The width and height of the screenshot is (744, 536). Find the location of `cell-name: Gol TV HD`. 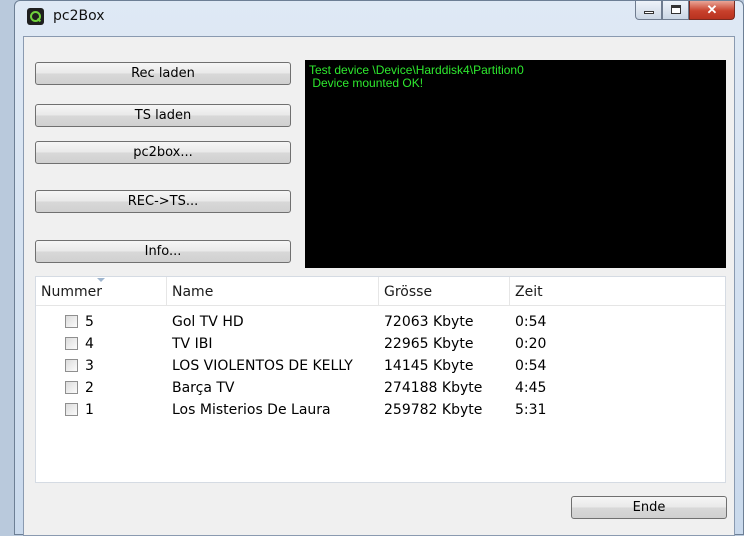

cell-name: Gol TV HD is located at coordinates (208, 322).